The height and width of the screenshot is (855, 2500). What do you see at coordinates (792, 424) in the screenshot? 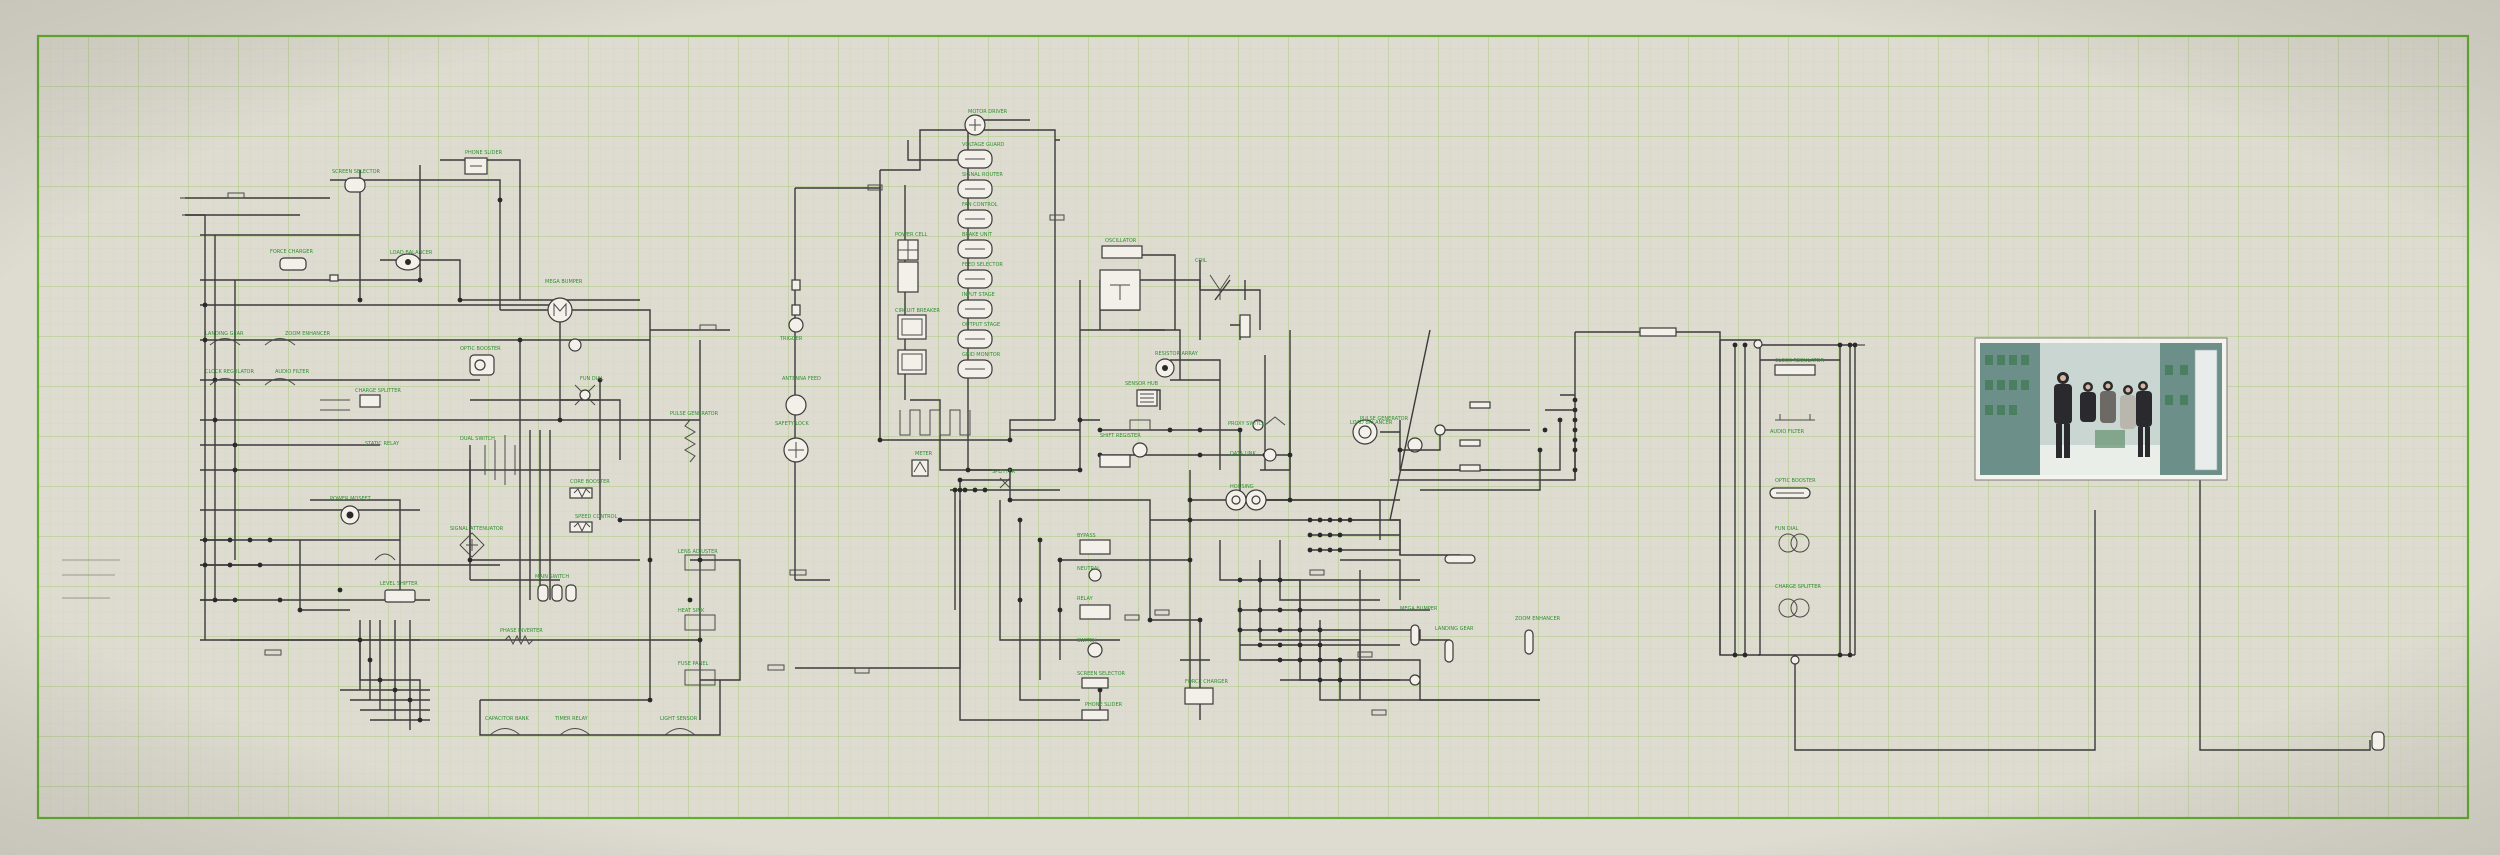
I see `component-label: SAFETY LOCK` at bounding box center [792, 424].